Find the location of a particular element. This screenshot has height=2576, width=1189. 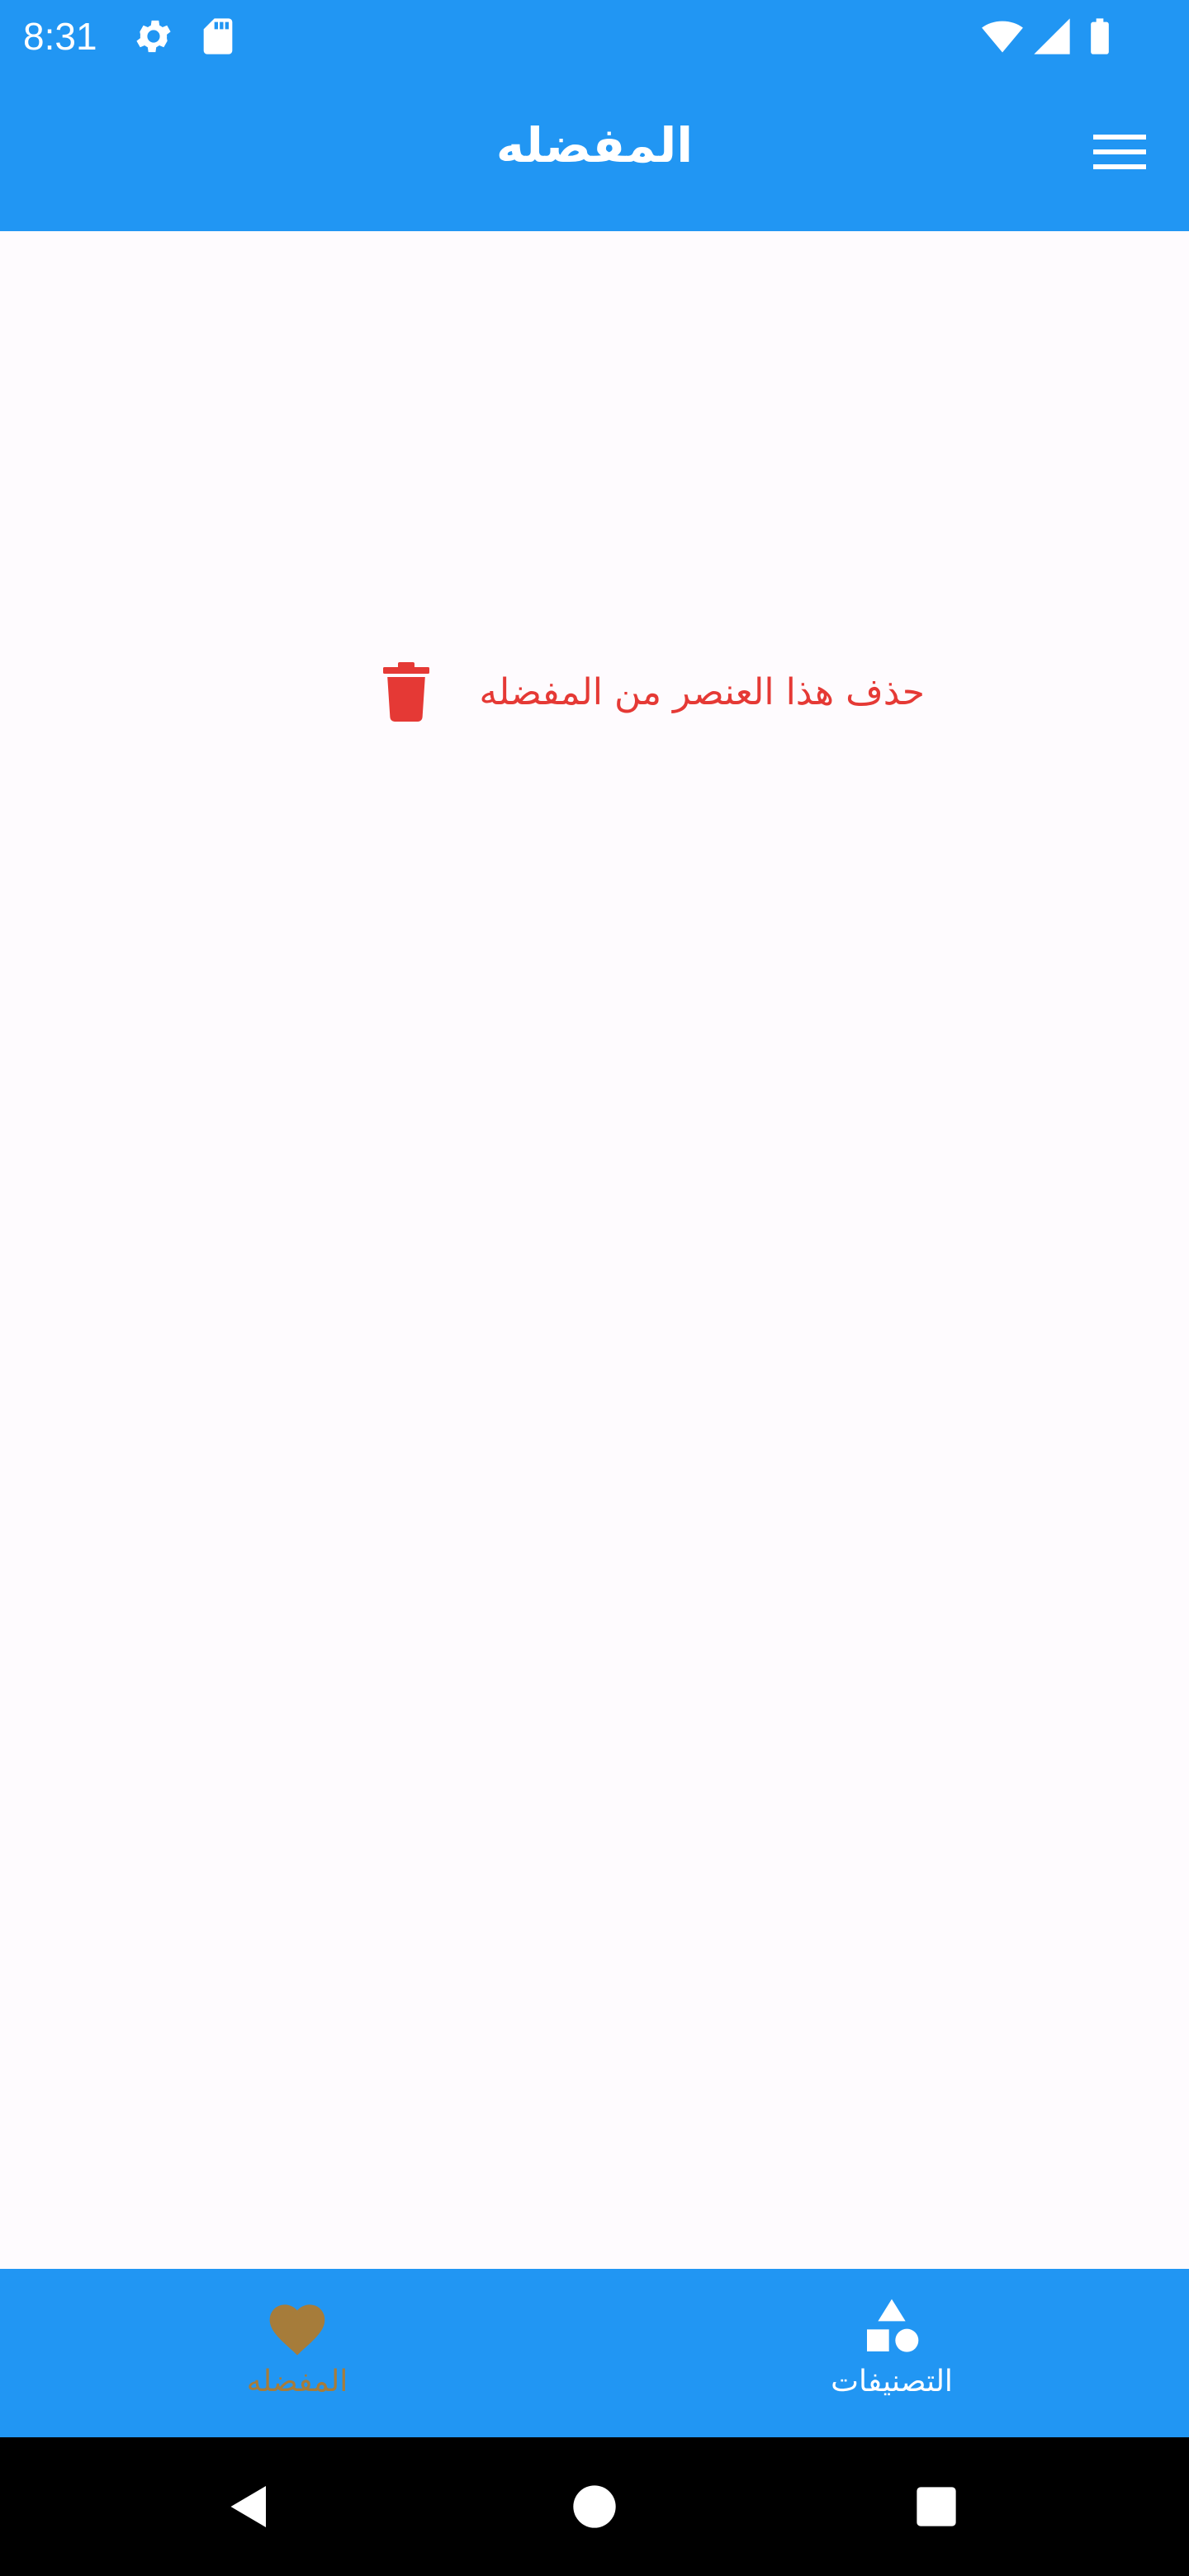

heart-icon is located at coordinates (297, 2326).